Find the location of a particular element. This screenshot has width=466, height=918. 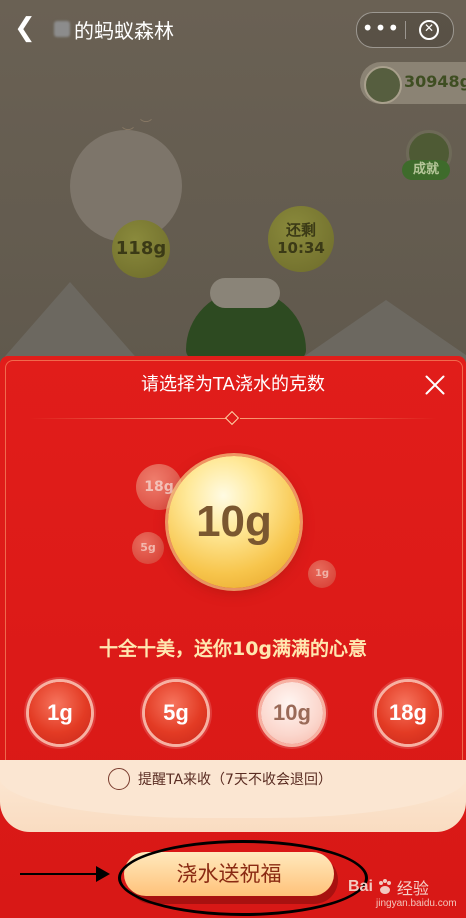

chevron-left-icon: ❮ is located at coordinates (28, 28).